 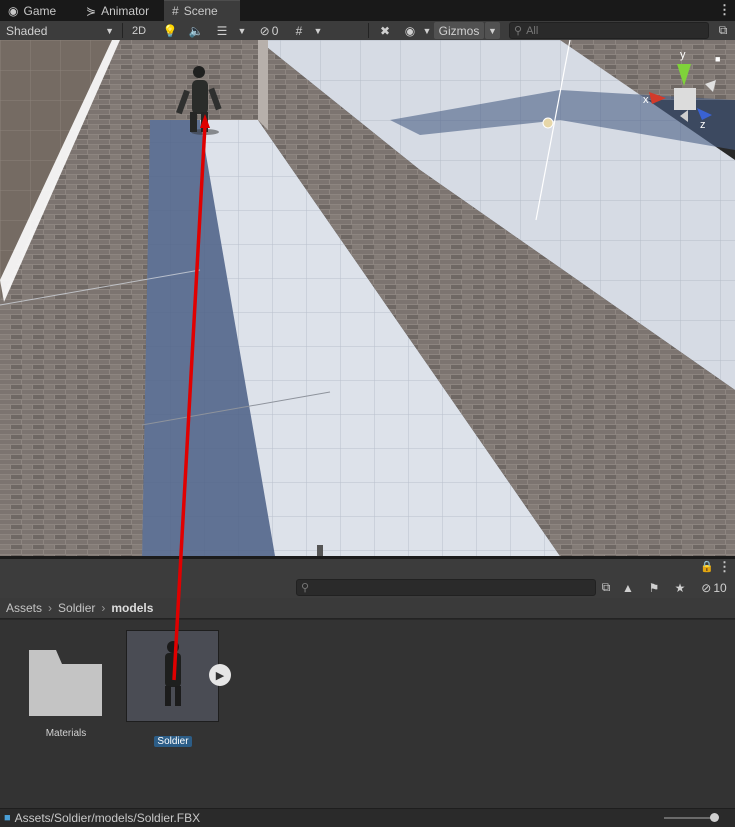 What do you see at coordinates (367, 568) in the screenshot?
I see `project-panel-header: 🔒 ⋮` at bounding box center [367, 568].